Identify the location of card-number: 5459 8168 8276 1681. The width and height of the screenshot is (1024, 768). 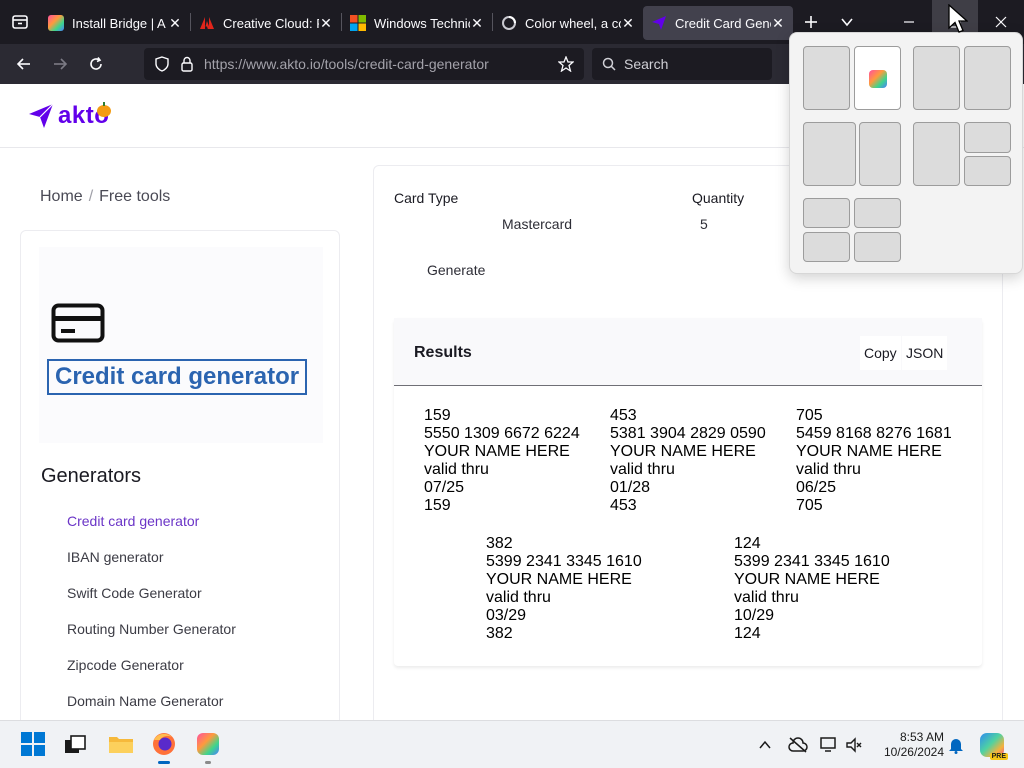
(874, 433).